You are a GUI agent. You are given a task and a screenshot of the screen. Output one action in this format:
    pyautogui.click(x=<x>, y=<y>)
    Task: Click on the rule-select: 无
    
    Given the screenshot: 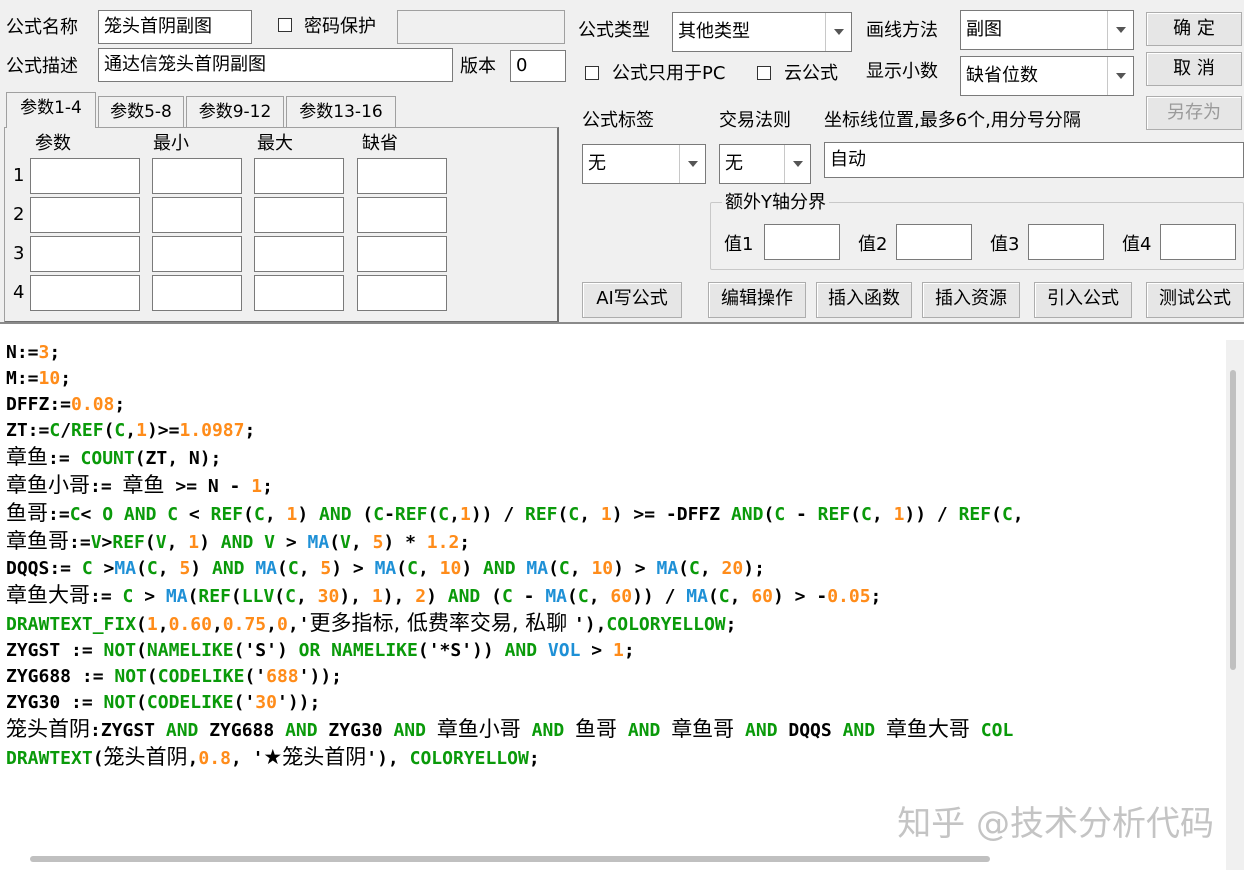 What is the action you would take?
    pyautogui.click(x=765, y=164)
    